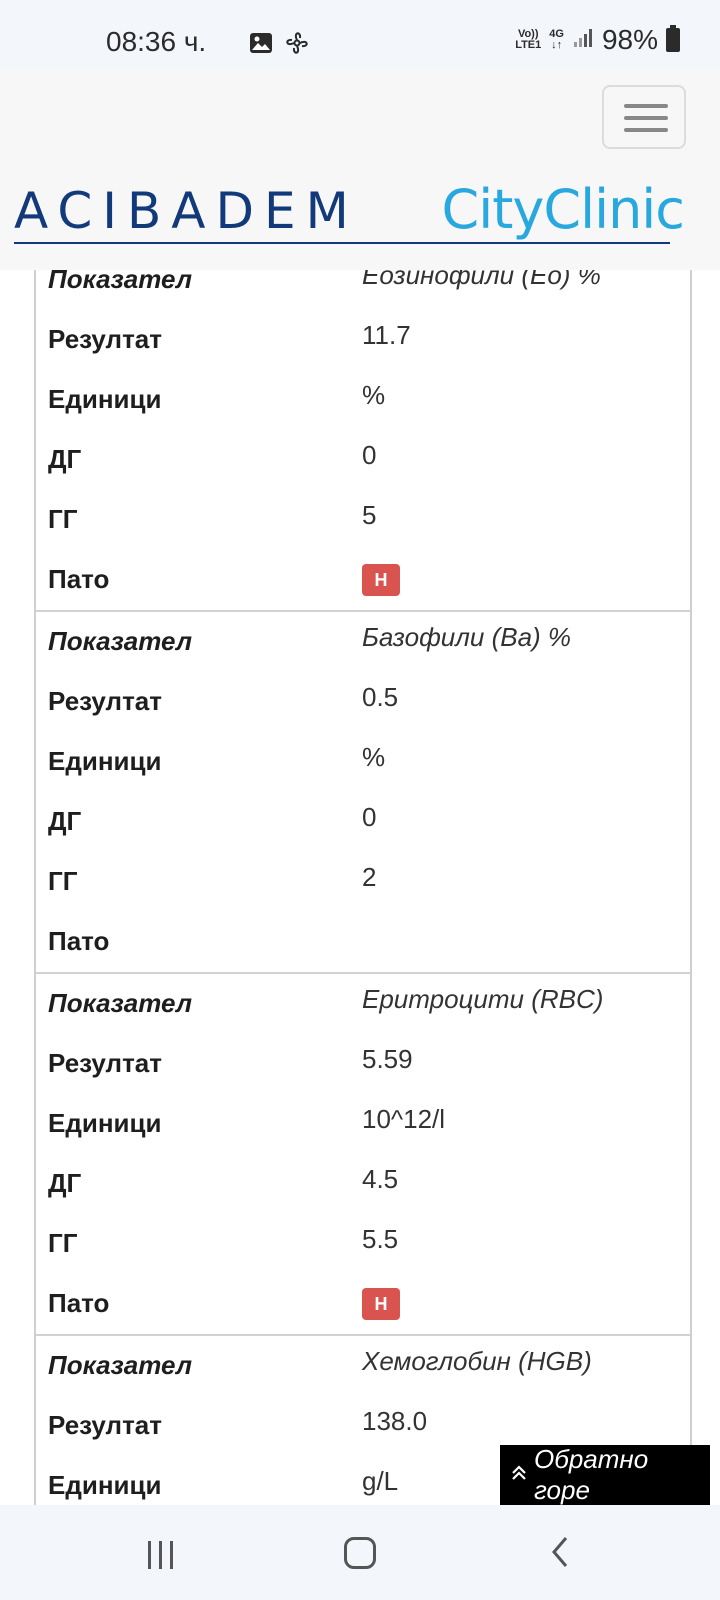 The image size is (720, 1600). I want to click on table-row: Показател Еозинофили (Eo) %, so click(363, 290).